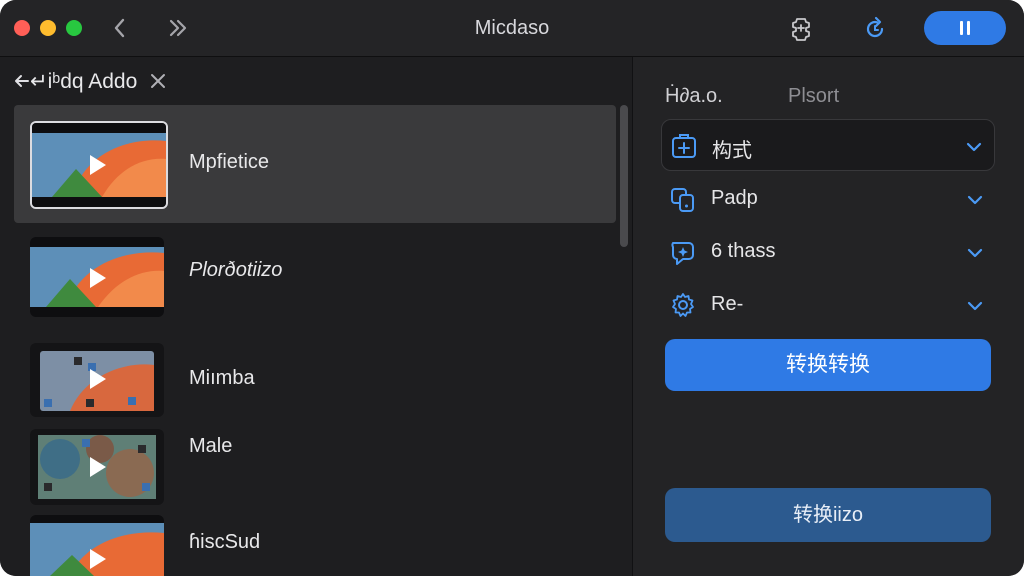 Image resolution: width=1024 pixels, height=576 pixels. What do you see at coordinates (120, 28) in the screenshot?
I see `chevron-left-icon` at bounding box center [120, 28].